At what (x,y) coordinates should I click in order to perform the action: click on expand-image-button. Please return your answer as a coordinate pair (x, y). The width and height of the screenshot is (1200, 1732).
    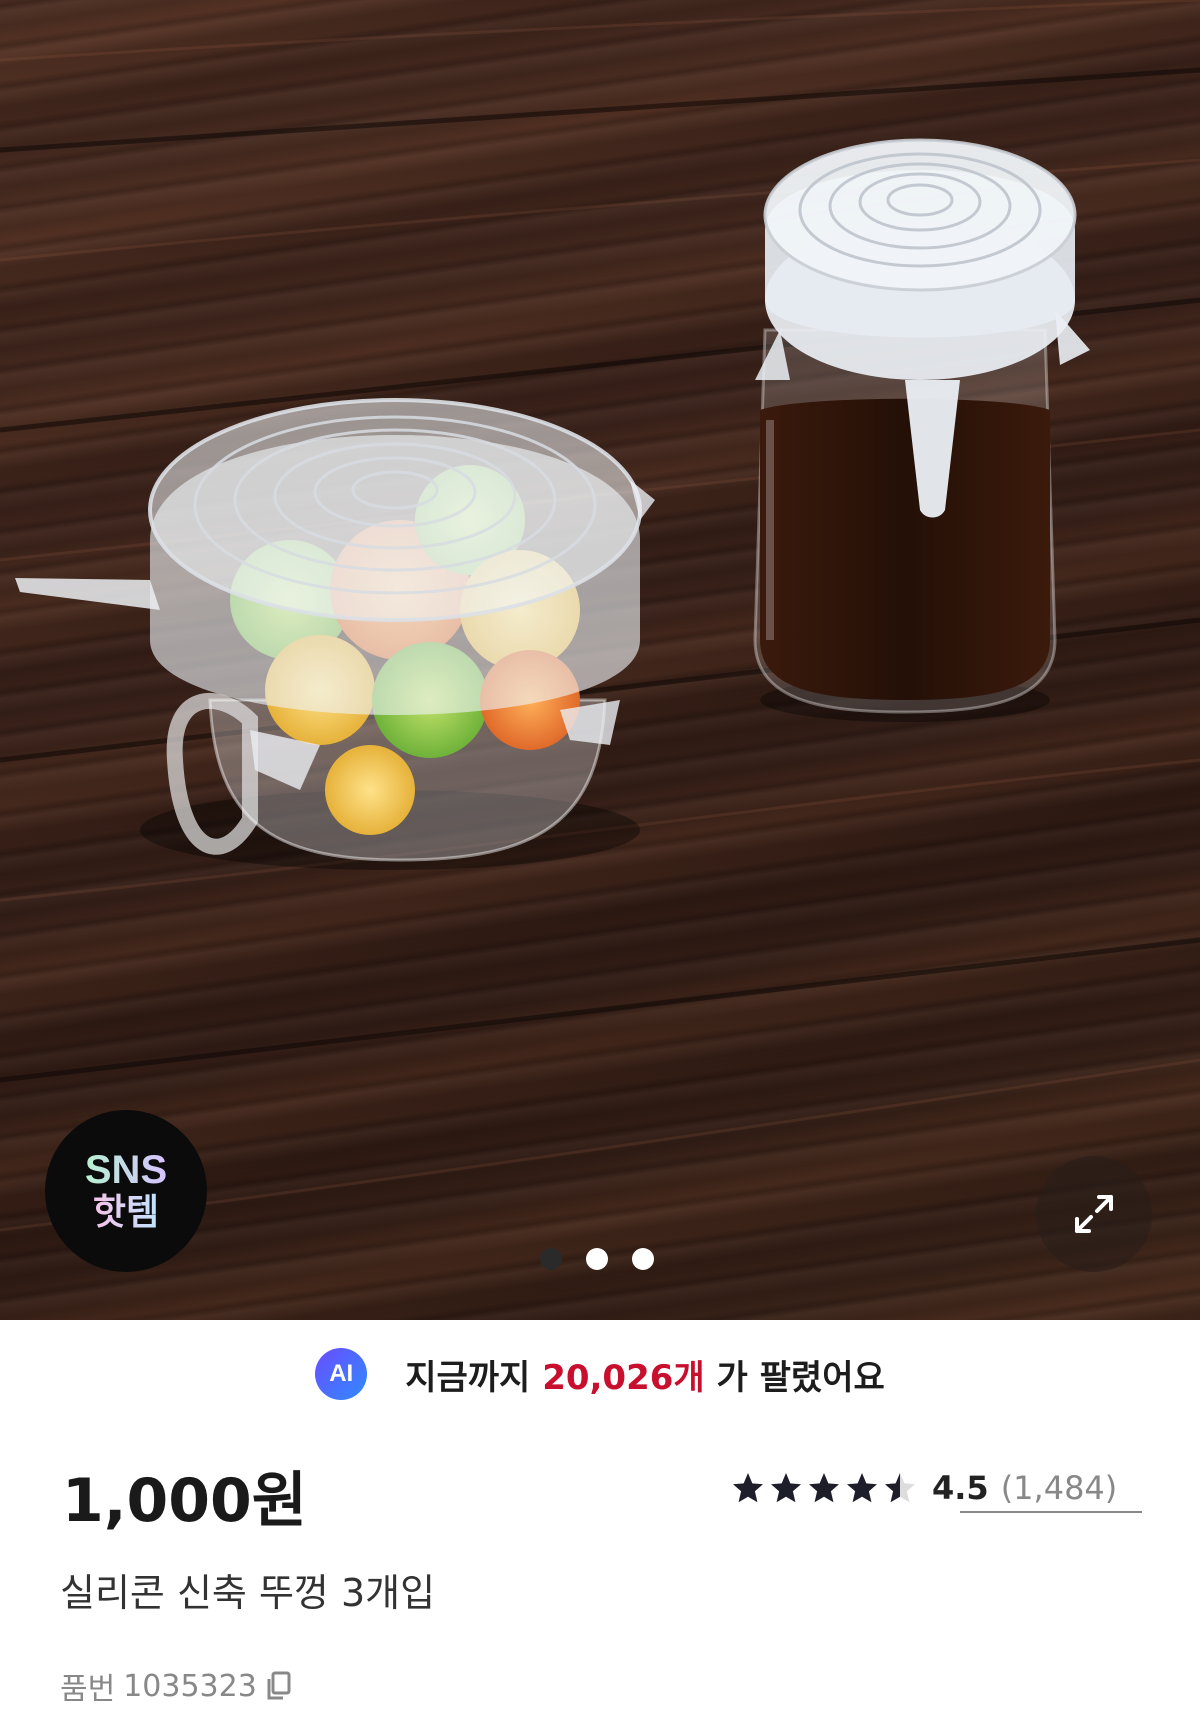
    Looking at the image, I should click on (1094, 1214).